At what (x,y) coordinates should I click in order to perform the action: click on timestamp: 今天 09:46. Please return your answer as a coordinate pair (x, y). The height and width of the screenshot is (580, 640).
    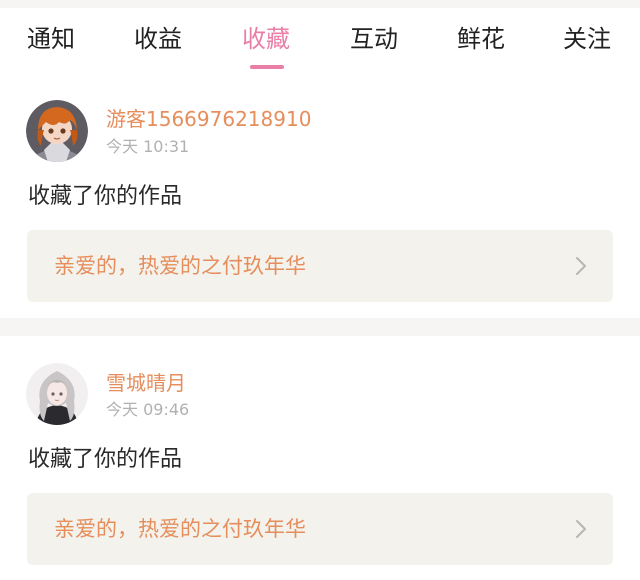
    Looking at the image, I should click on (148, 409).